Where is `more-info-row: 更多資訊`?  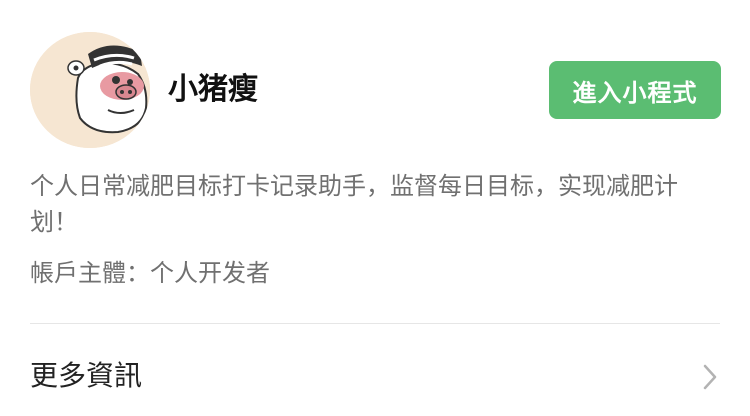
more-info-row: 更多資訊 is located at coordinates (375, 377).